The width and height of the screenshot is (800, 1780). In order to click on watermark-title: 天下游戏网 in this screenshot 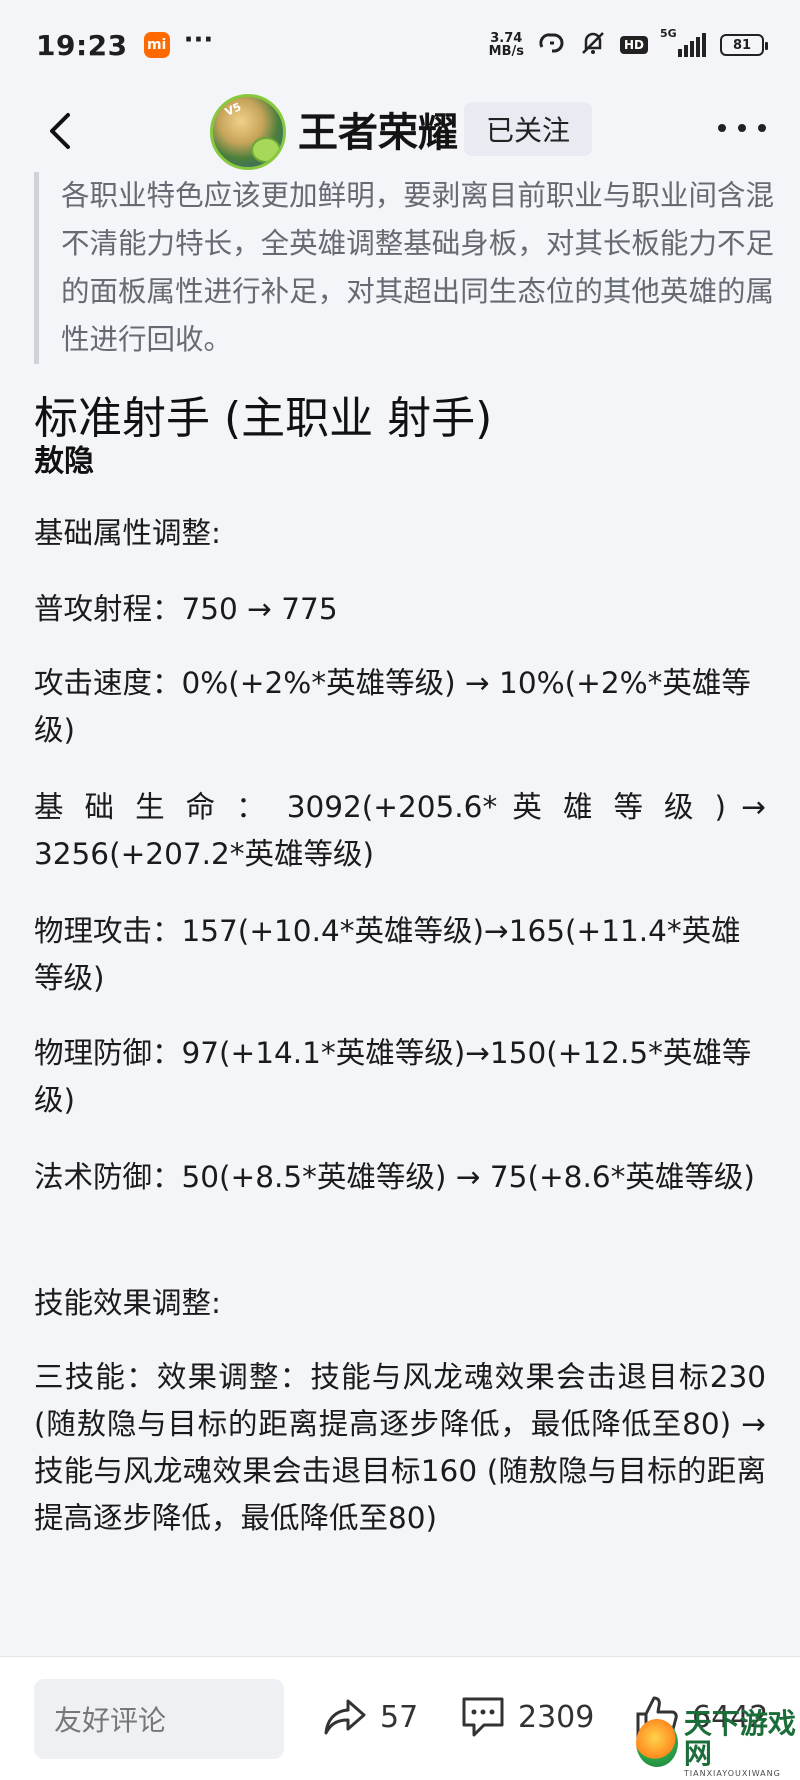, I will do `click(739, 1738)`.